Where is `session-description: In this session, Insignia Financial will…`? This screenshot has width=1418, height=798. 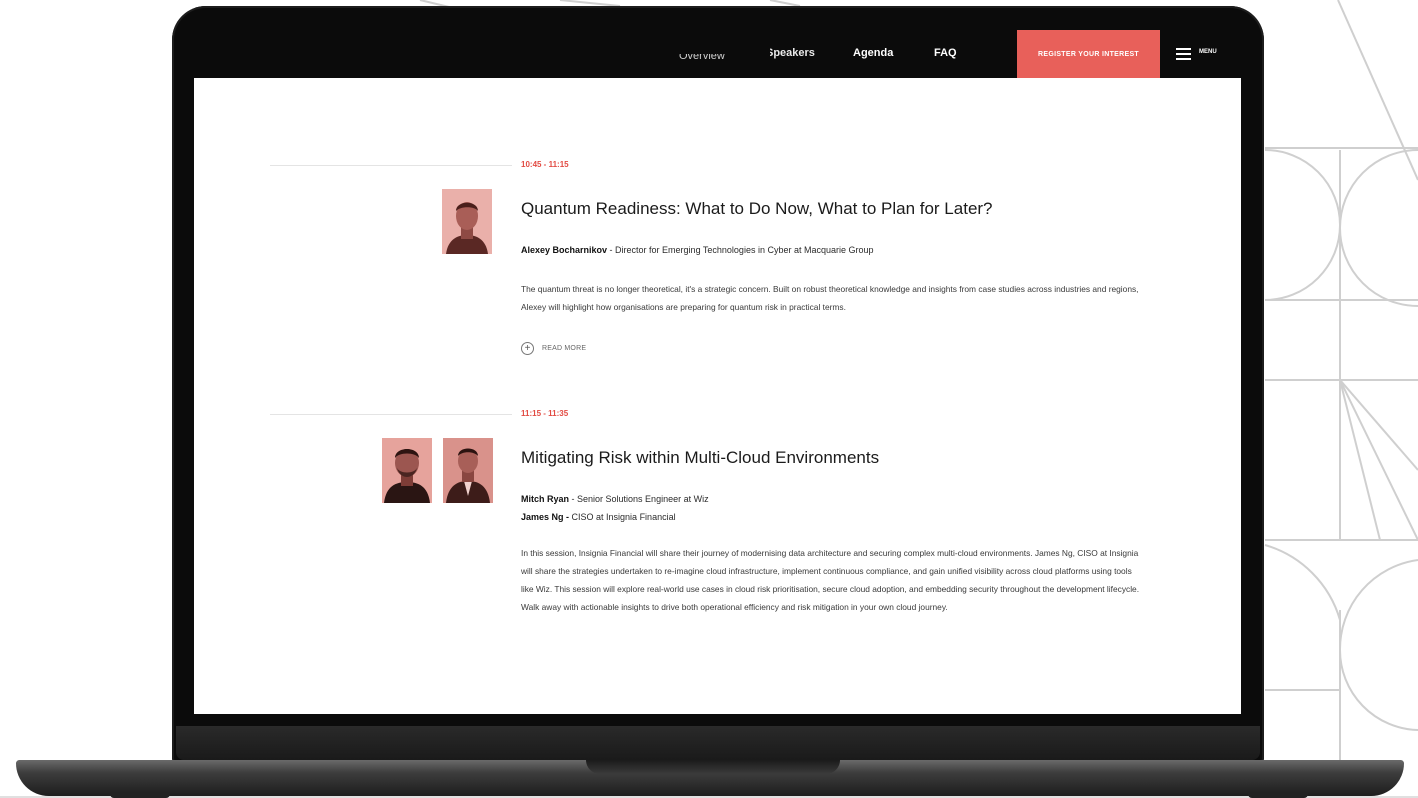 session-description: In this session, Insignia Financial will… is located at coordinates (830, 580).